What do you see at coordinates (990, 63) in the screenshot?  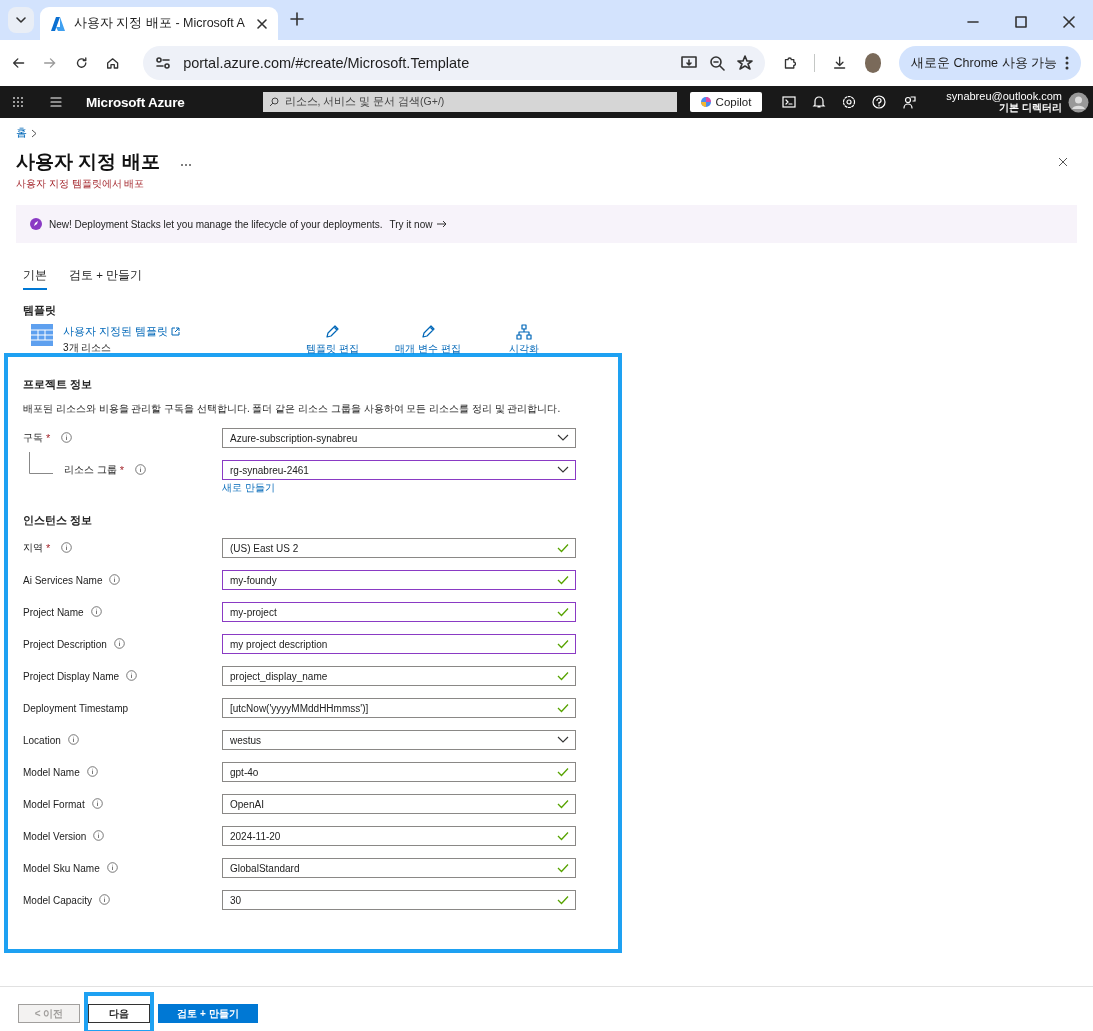 I see `update-chrome-button: 새로운 Chrome 사용 가능` at bounding box center [990, 63].